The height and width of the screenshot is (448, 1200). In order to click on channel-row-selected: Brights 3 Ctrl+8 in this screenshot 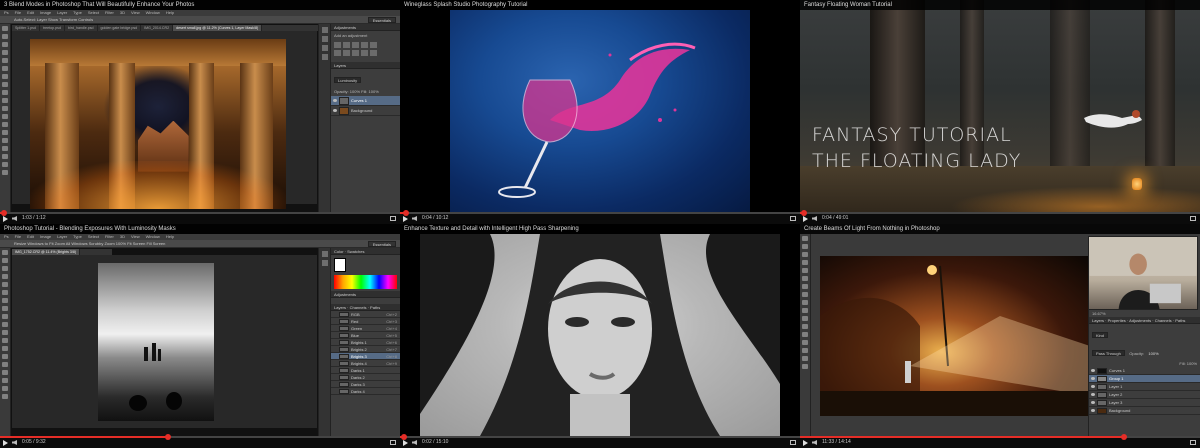, I will do `click(365, 356)`.